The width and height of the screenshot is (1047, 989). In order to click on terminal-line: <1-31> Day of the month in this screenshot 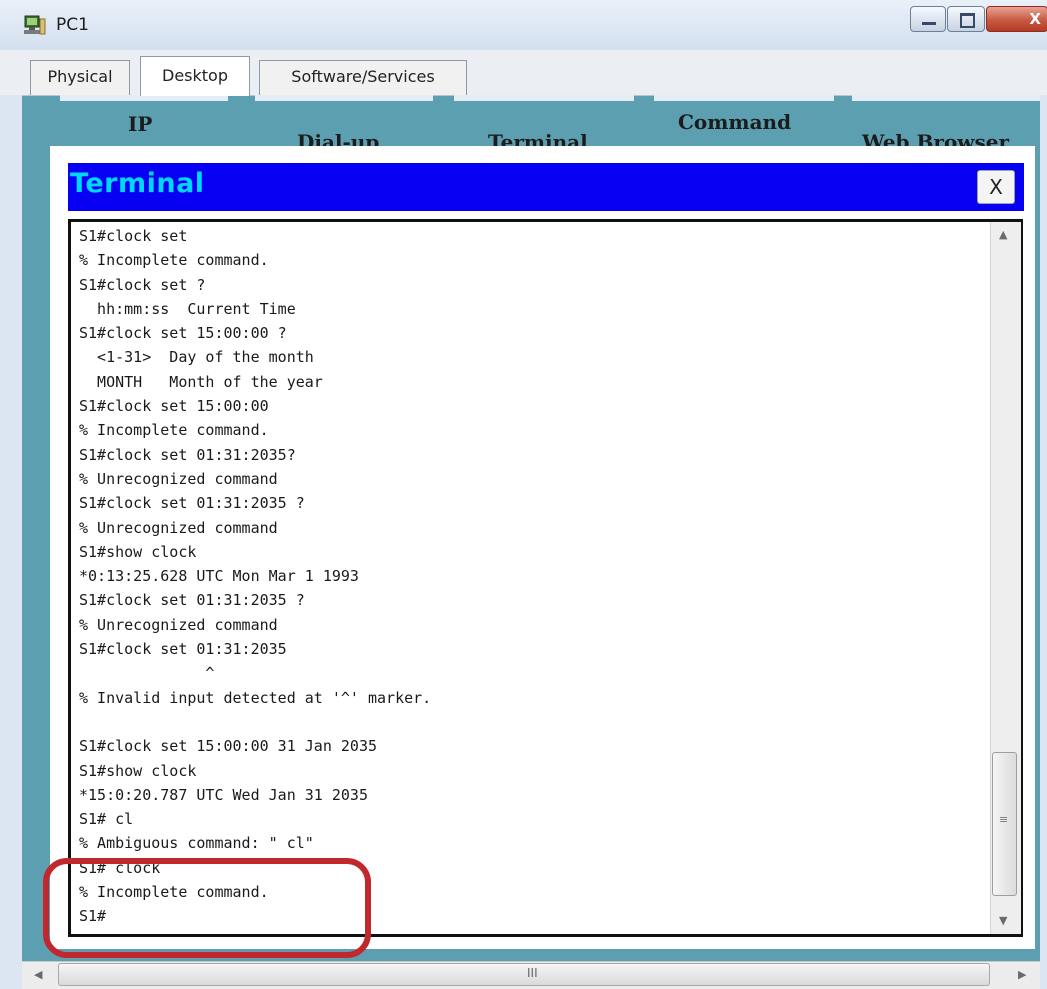, I will do `click(196, 357)`.